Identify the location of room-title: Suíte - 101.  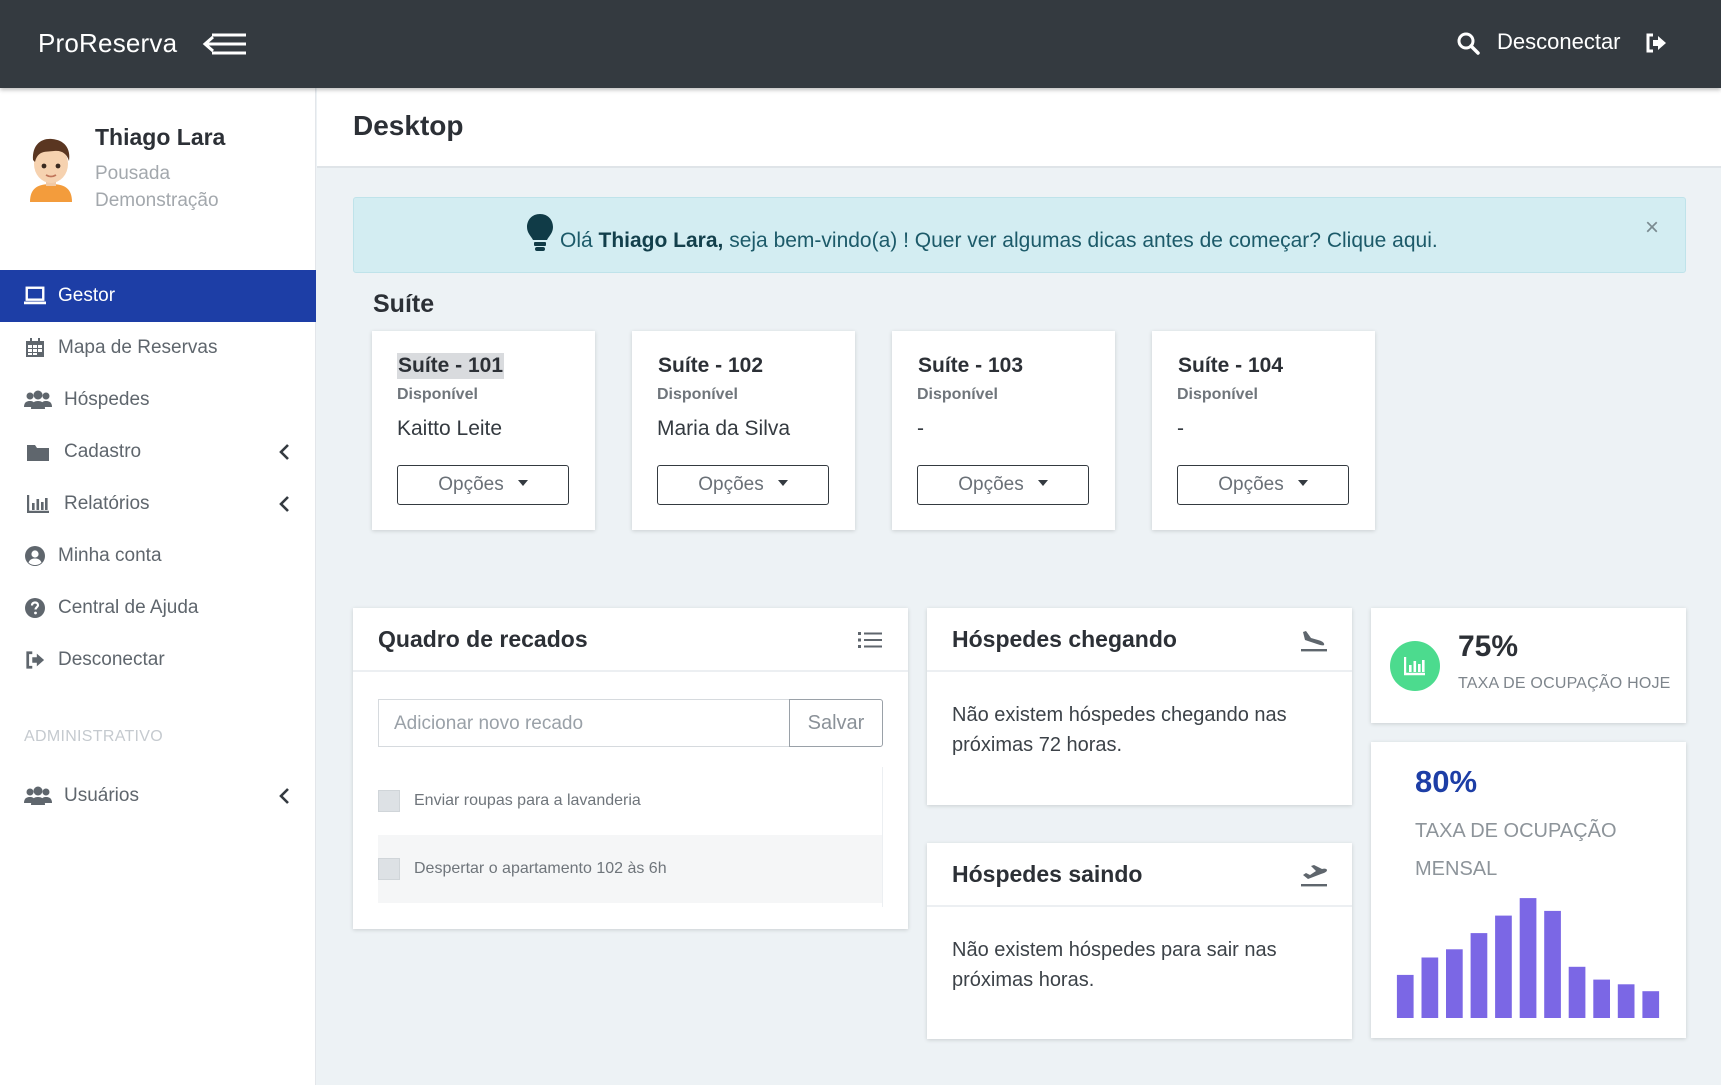
(451, 366).